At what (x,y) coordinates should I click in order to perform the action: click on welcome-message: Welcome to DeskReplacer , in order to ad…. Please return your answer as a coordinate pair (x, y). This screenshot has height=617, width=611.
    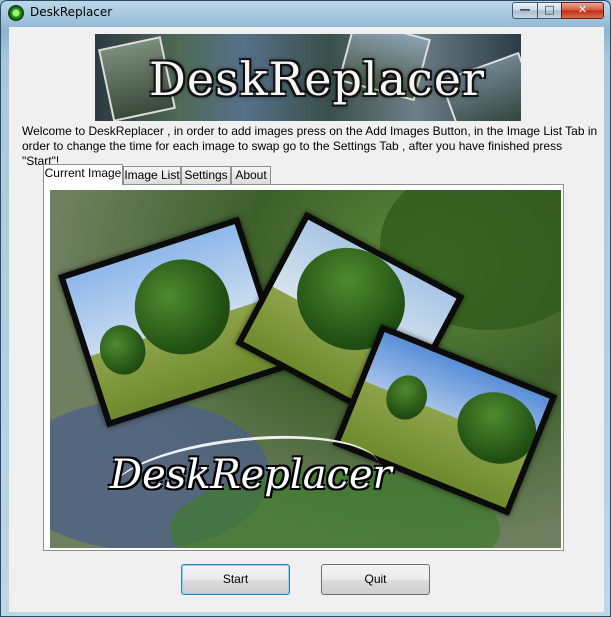
    Looking at the image, I should click on (310, 146).